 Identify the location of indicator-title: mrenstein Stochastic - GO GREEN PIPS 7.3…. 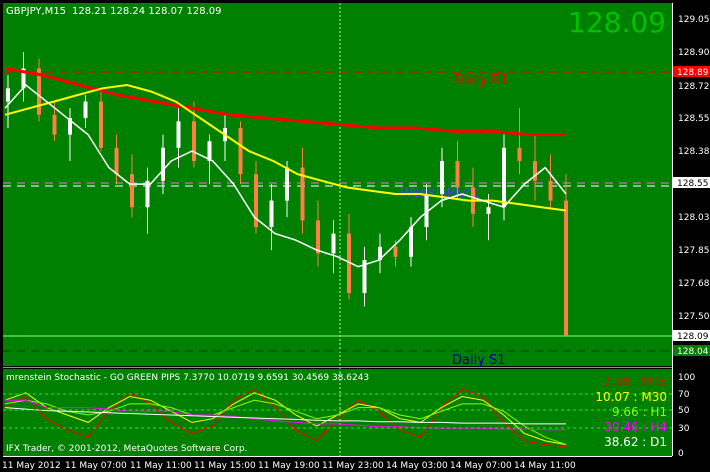
(187, 378).